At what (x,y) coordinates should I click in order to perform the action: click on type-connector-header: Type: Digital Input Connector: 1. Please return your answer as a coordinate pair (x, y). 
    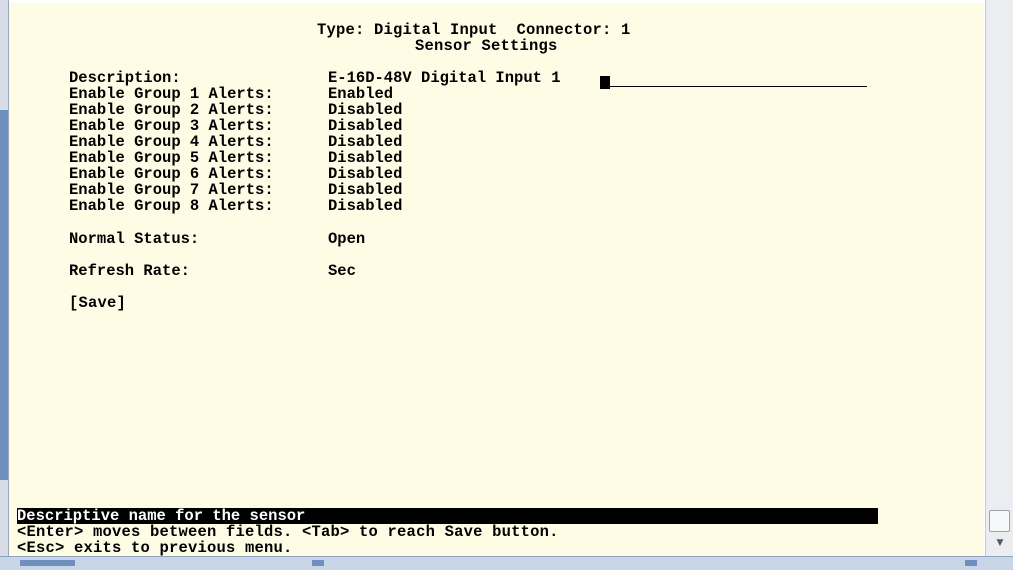
    Looking at the image, I should click on (474, 30).